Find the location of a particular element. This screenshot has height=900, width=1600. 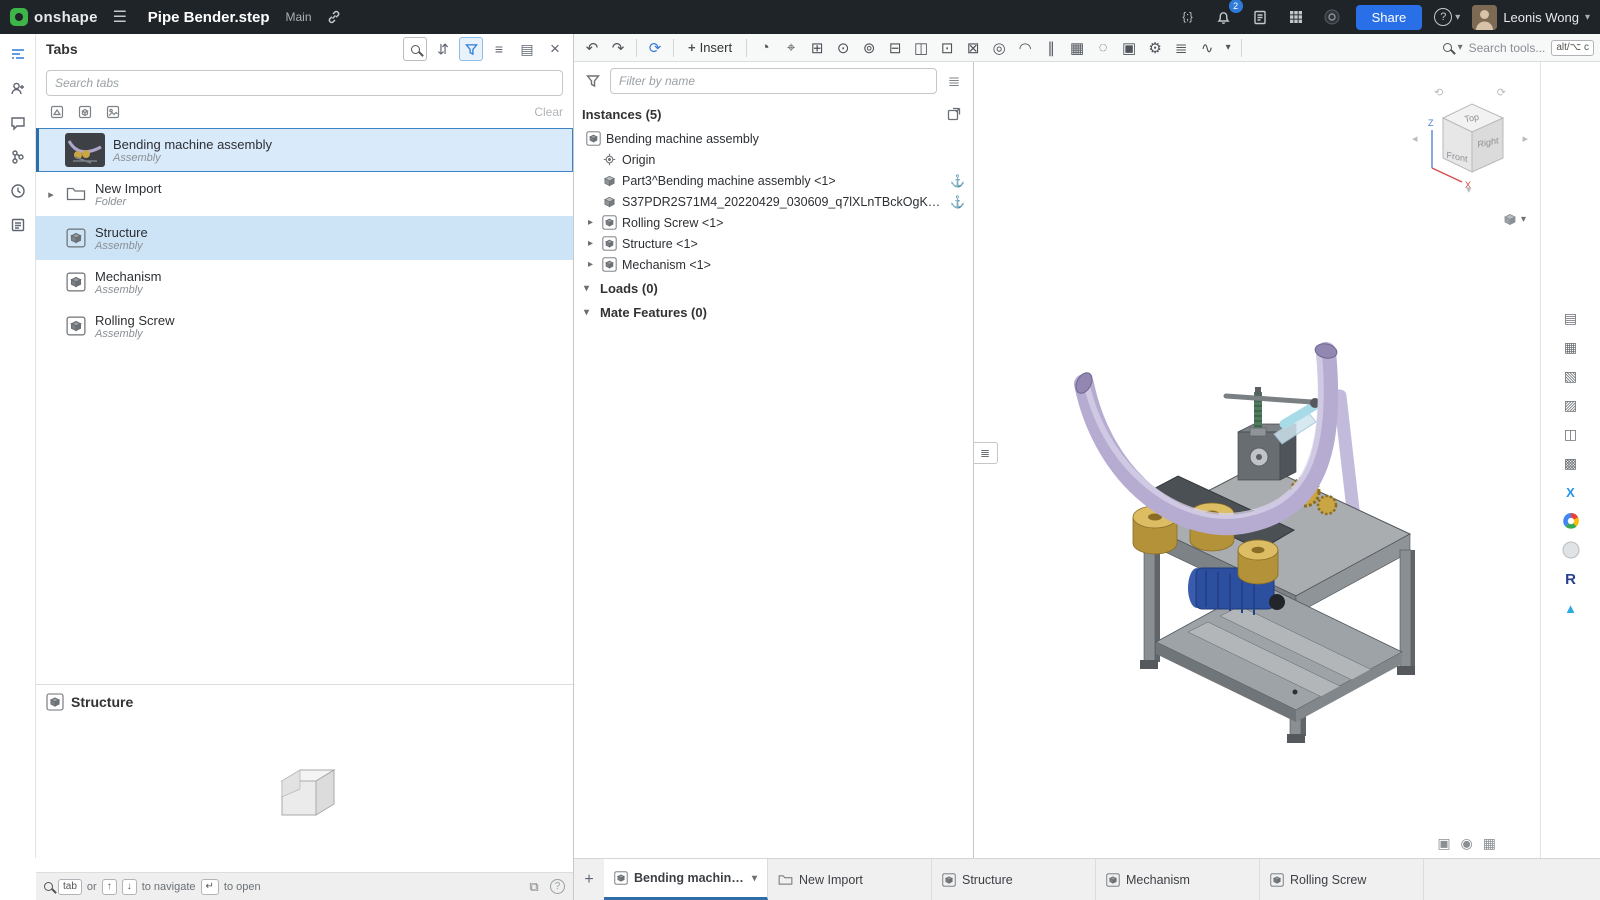

planar-mate-icon: ◫ is located at coordinates (921, 48).